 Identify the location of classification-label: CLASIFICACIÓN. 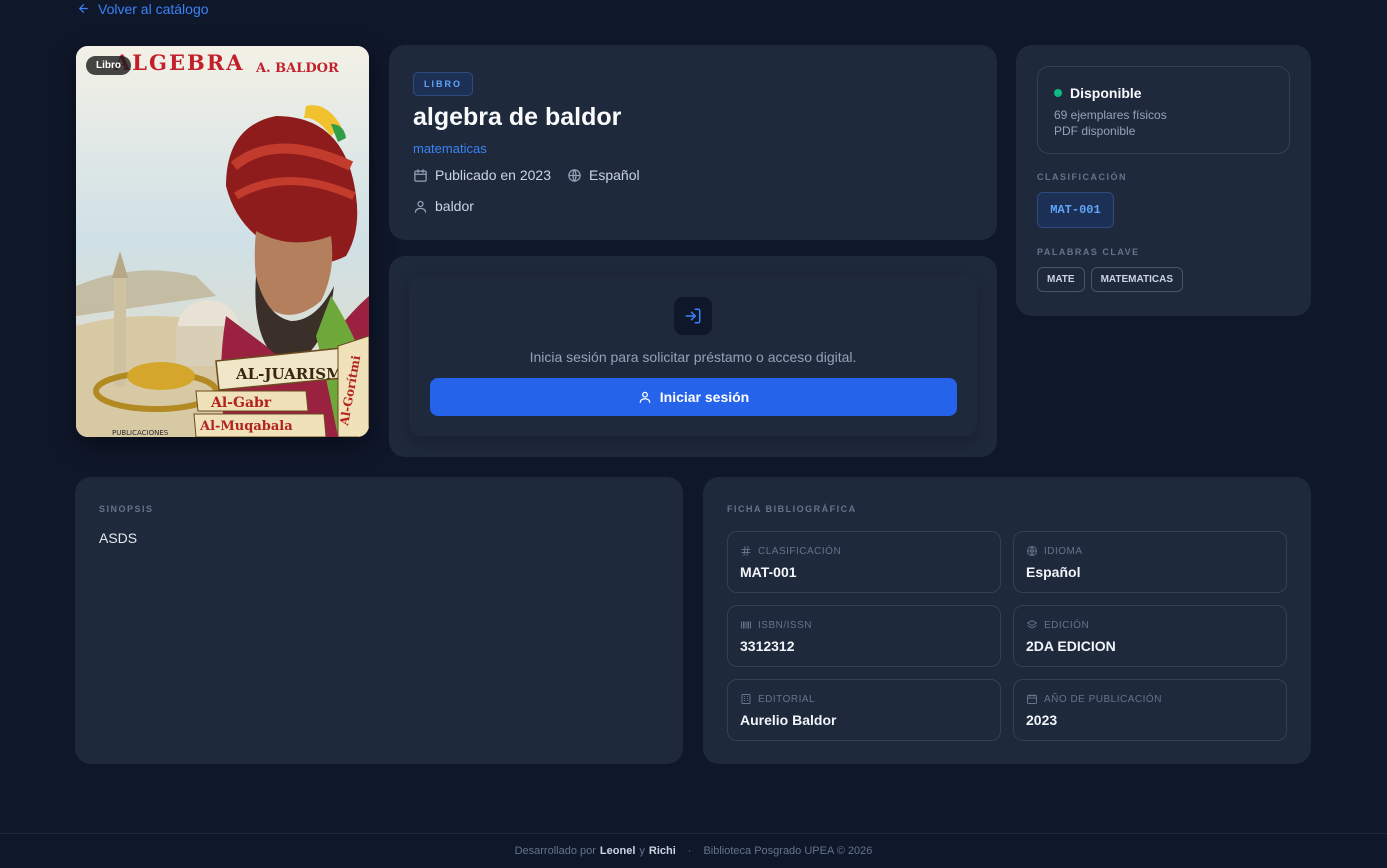
(1082, 177).